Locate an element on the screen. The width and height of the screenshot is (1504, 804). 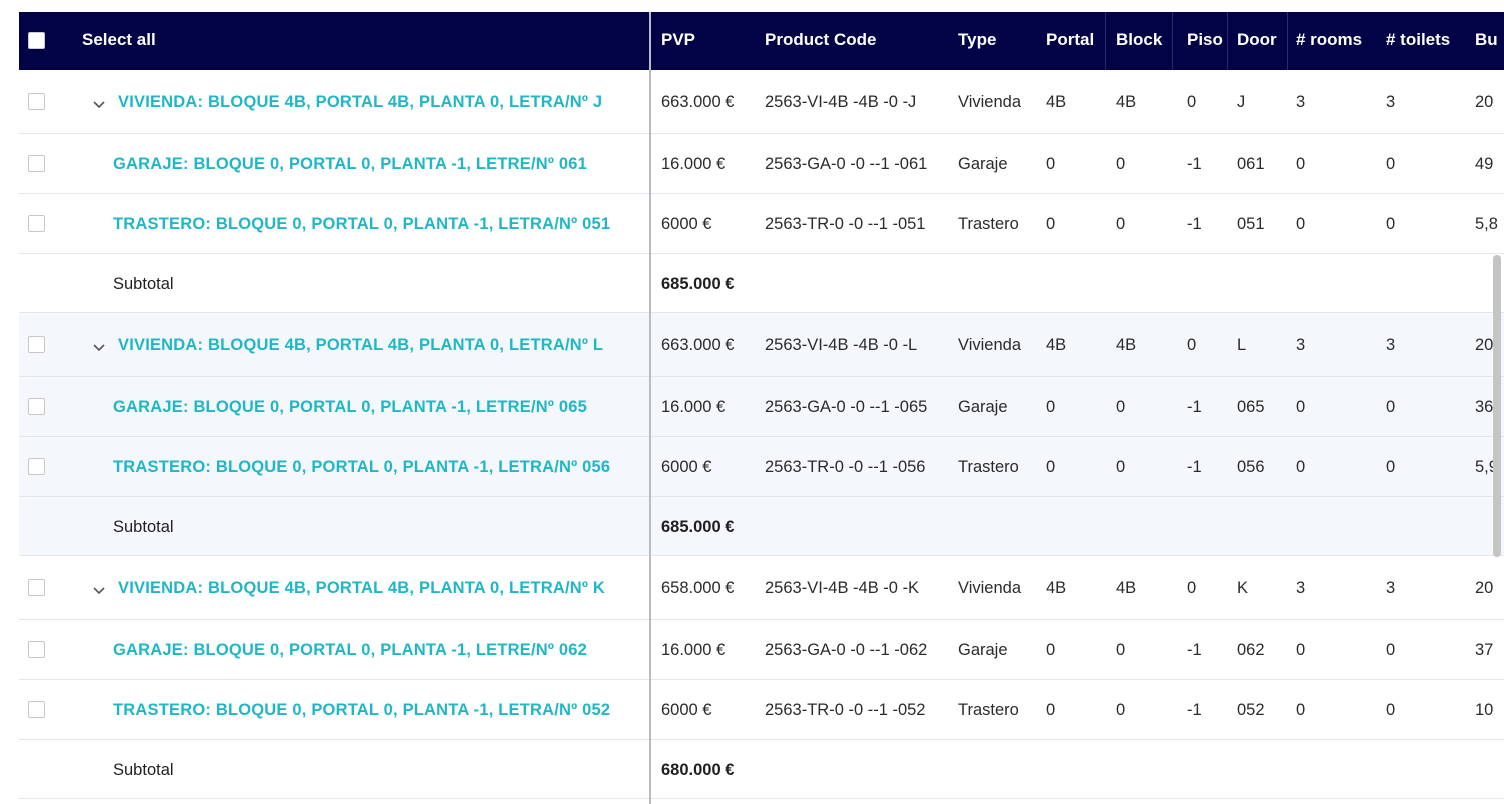
column-header-bu: Bu is located at coordinates (1486, 41).